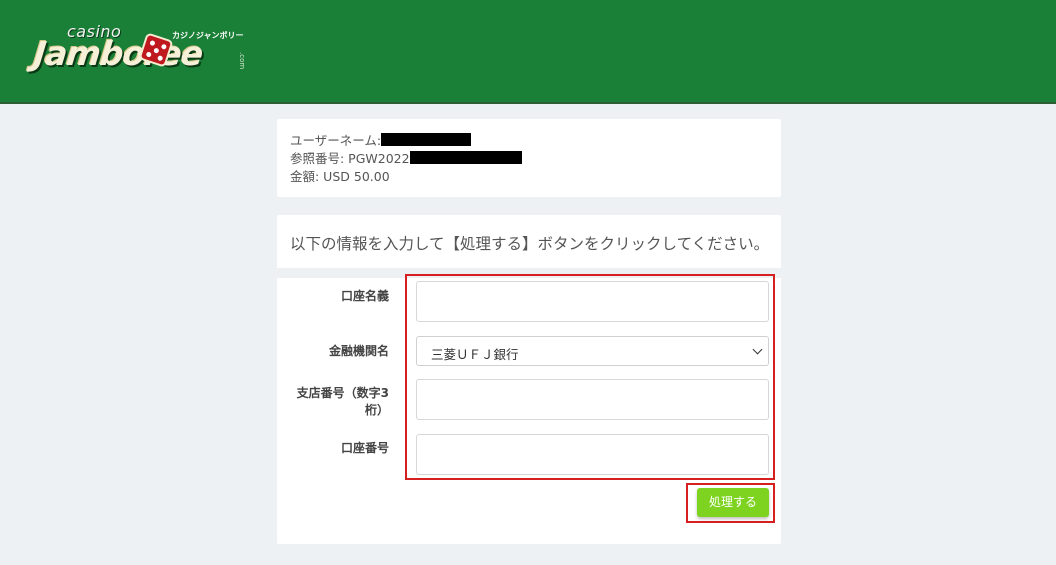  I want to click on branch-number-input, so click(592, 399).